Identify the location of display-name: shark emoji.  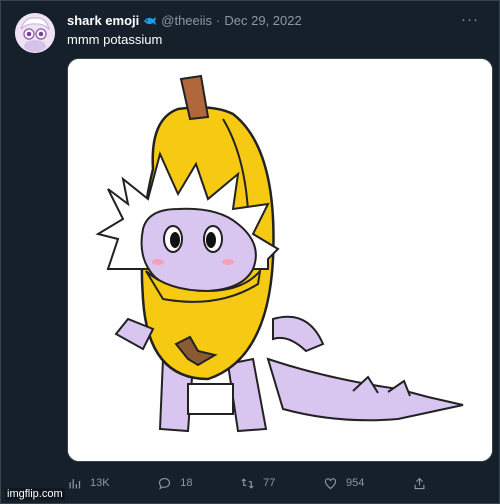
(103, 20).